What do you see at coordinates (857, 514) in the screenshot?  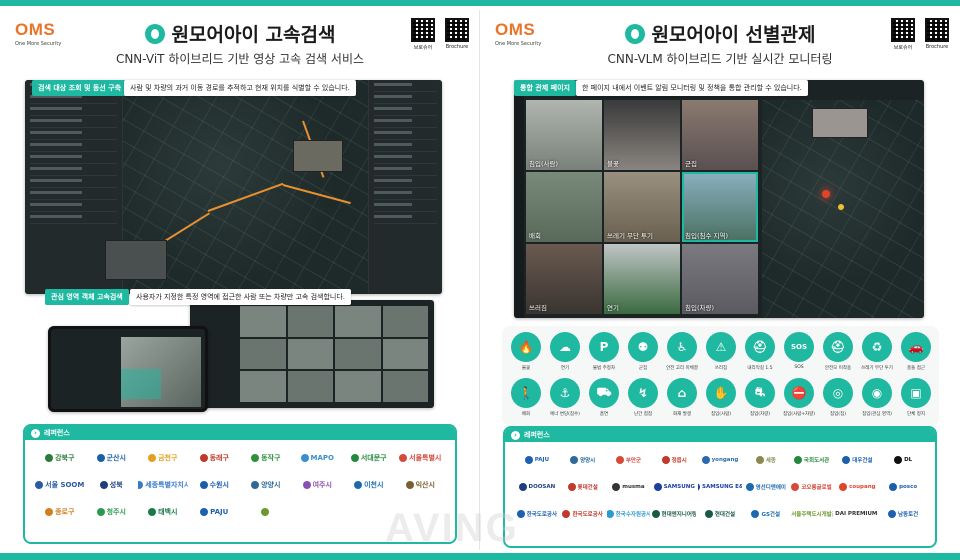 I see `reference-name: HYUNDAI PREMIUM OUTLETS` at bounding box center [857, 514].